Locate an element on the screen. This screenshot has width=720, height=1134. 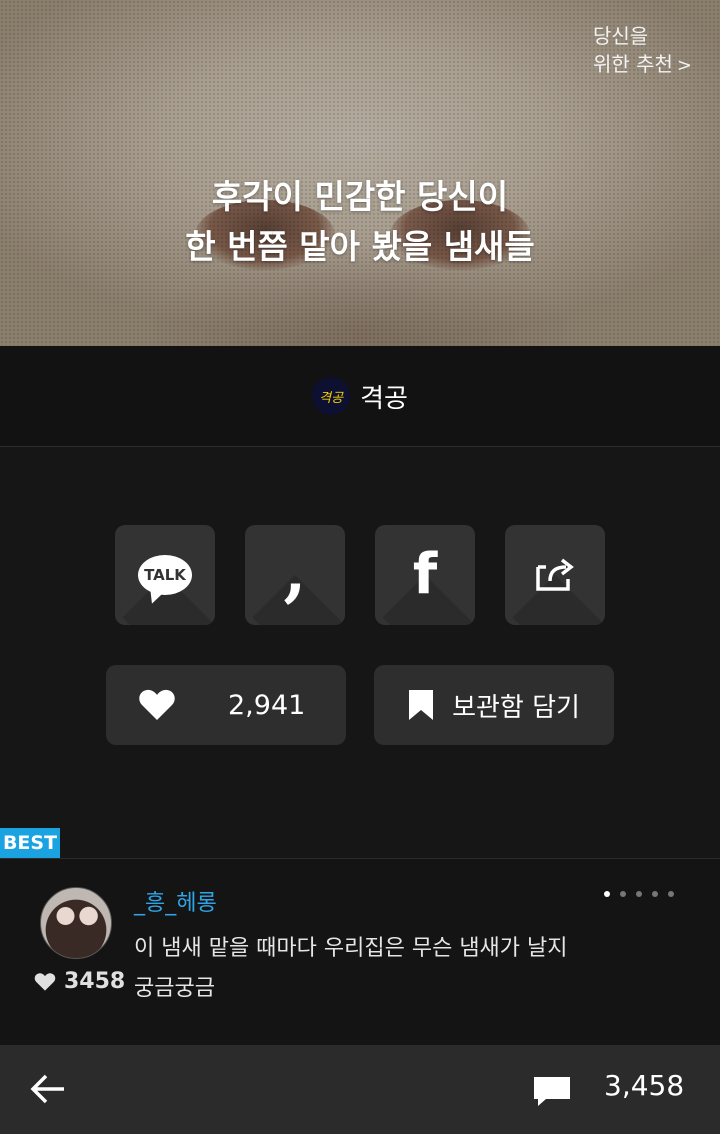
facebook-share-button: f is located at coordinates (425, 575).